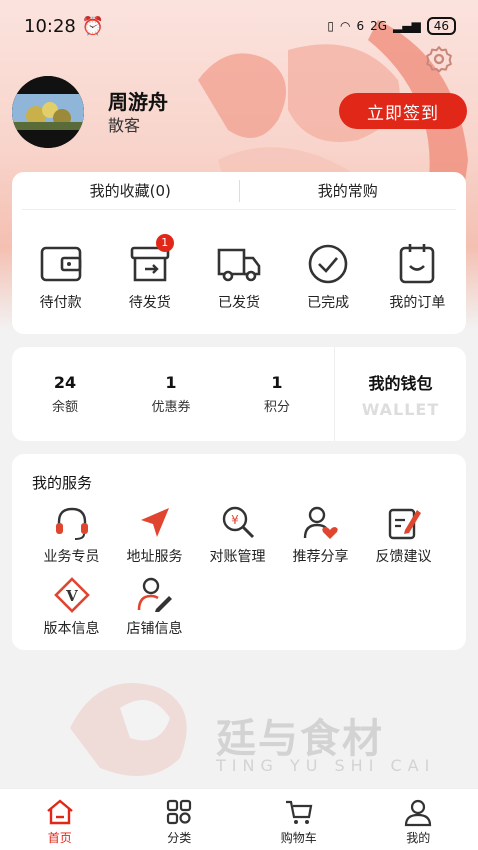 The height and width of the screenshot is (850, 478). Describe the element at coordinates (130, 190) in the screenshot. I see `my-collection-link: 我的收藏(0)` at that location.